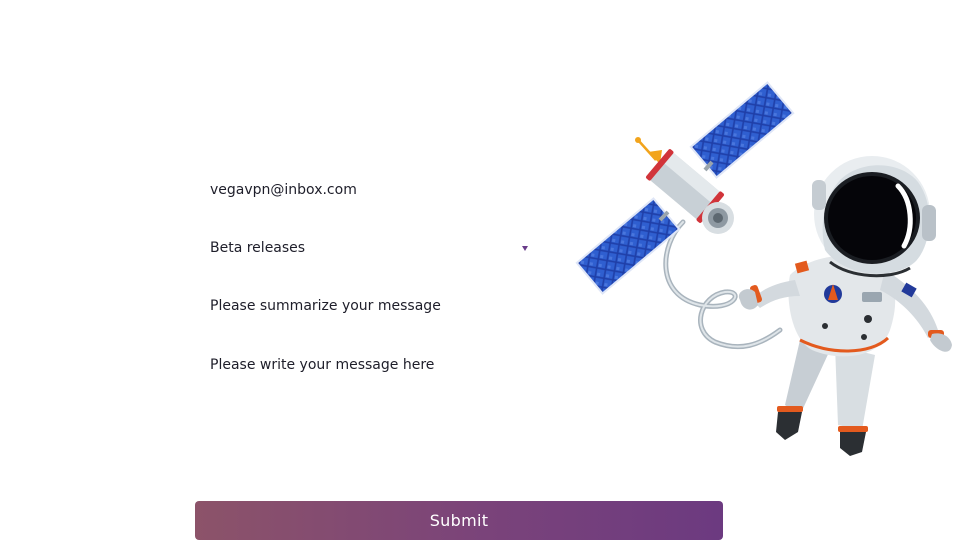  What do you see at coordinates (845, 306) in the screenshot?
I see `astronaut-icon` at bounding box center [845, 306].